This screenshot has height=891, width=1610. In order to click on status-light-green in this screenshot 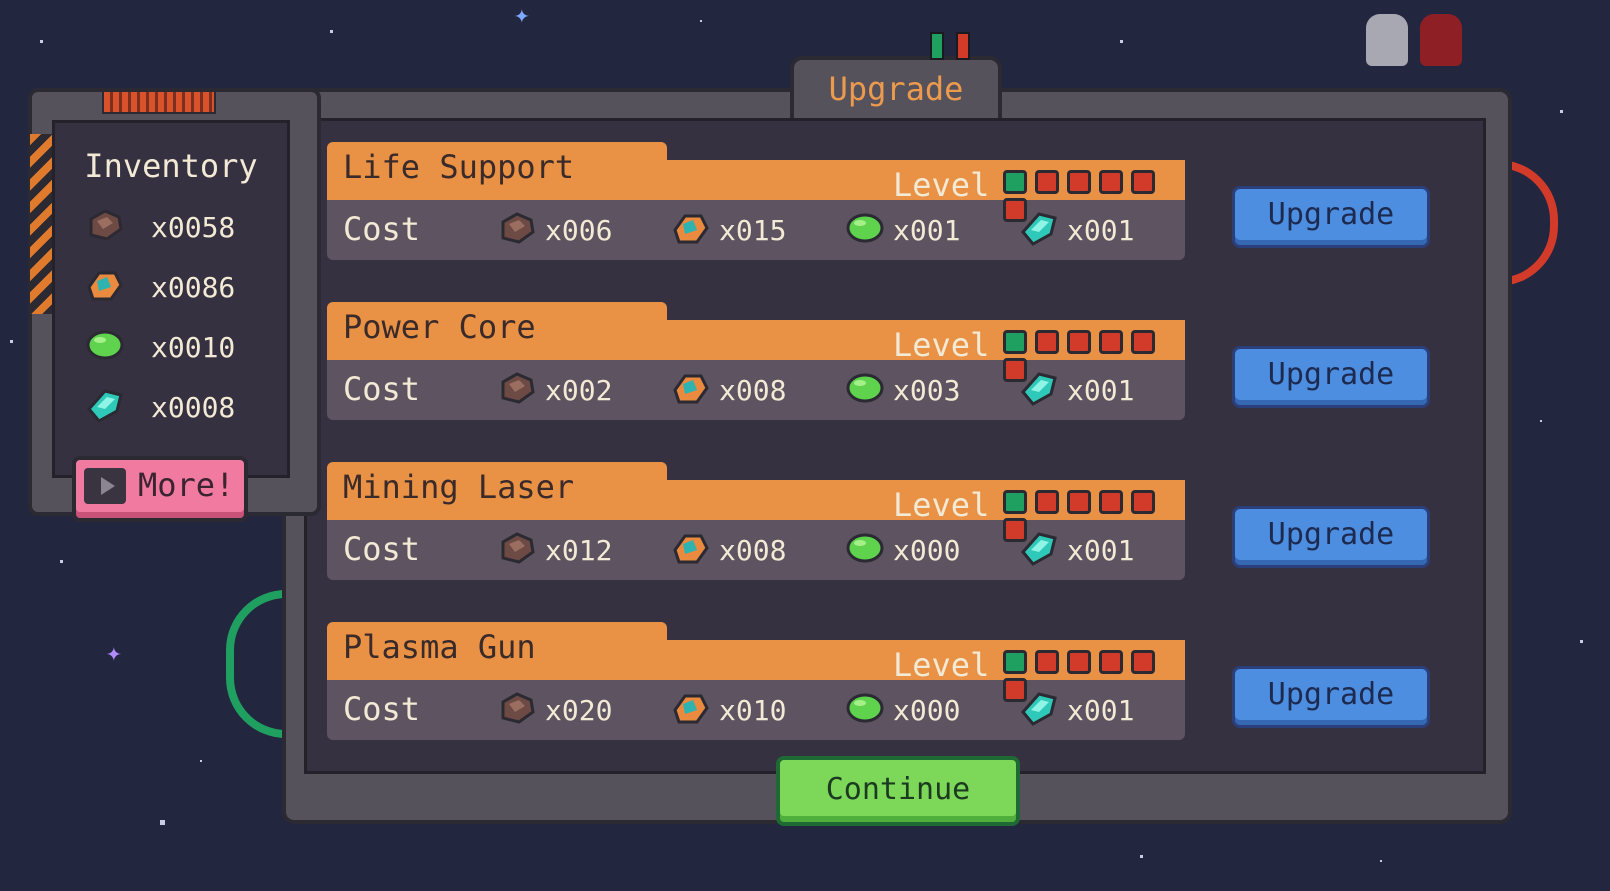, I will do `click(937, 46)`.